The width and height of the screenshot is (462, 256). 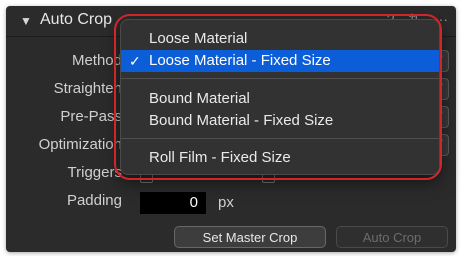 I want to click on straighten-label: Straighten, so click(x=87, y=88).